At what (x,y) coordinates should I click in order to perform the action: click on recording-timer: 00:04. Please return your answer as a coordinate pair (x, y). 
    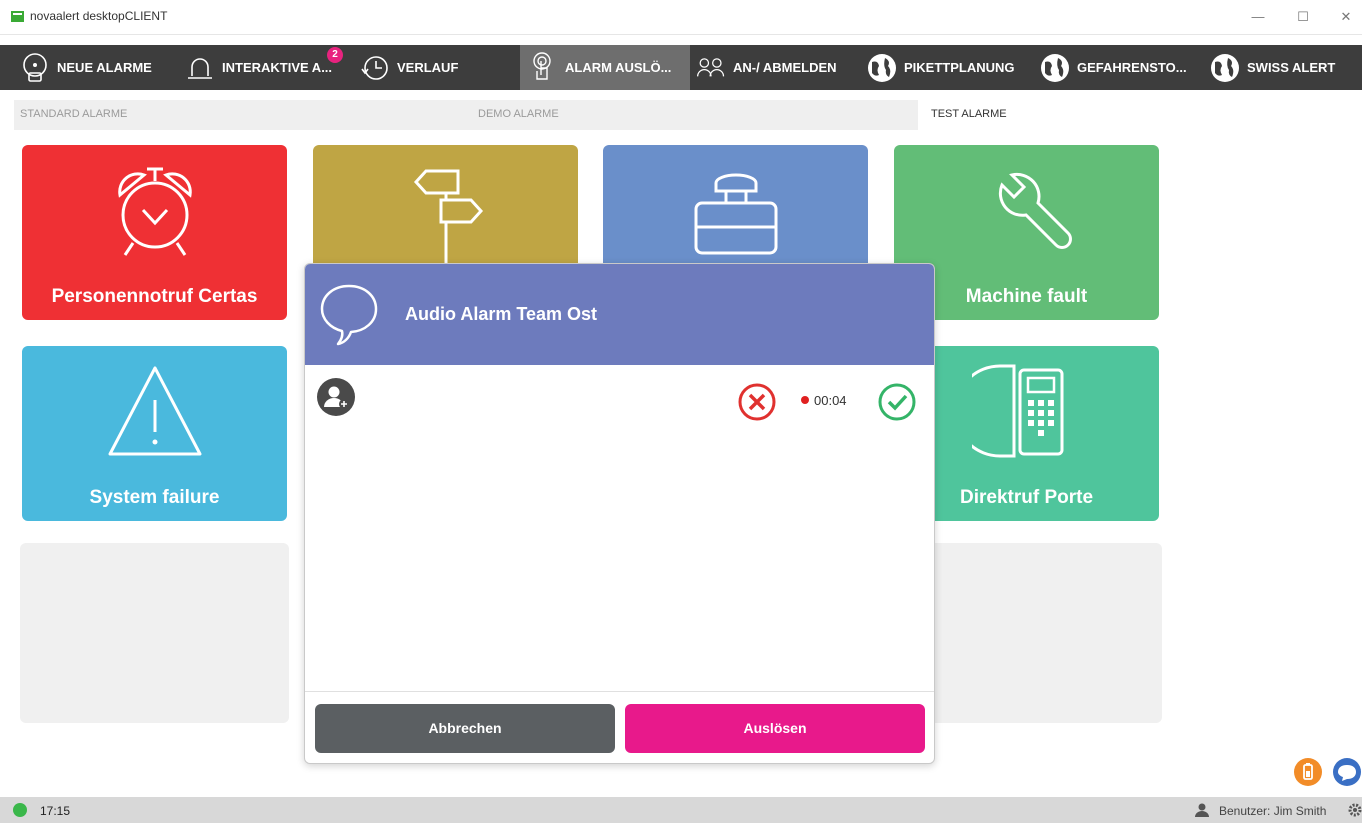
    Looking at the image, I should click on (824, 400).